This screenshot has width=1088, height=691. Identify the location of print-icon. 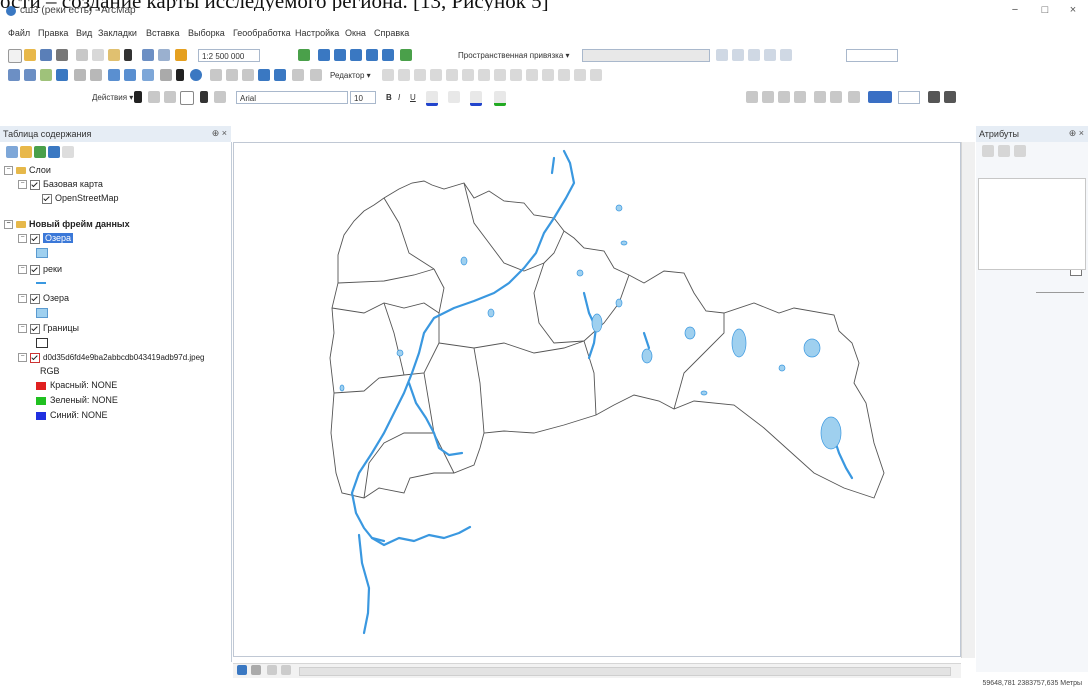
(62, 55).